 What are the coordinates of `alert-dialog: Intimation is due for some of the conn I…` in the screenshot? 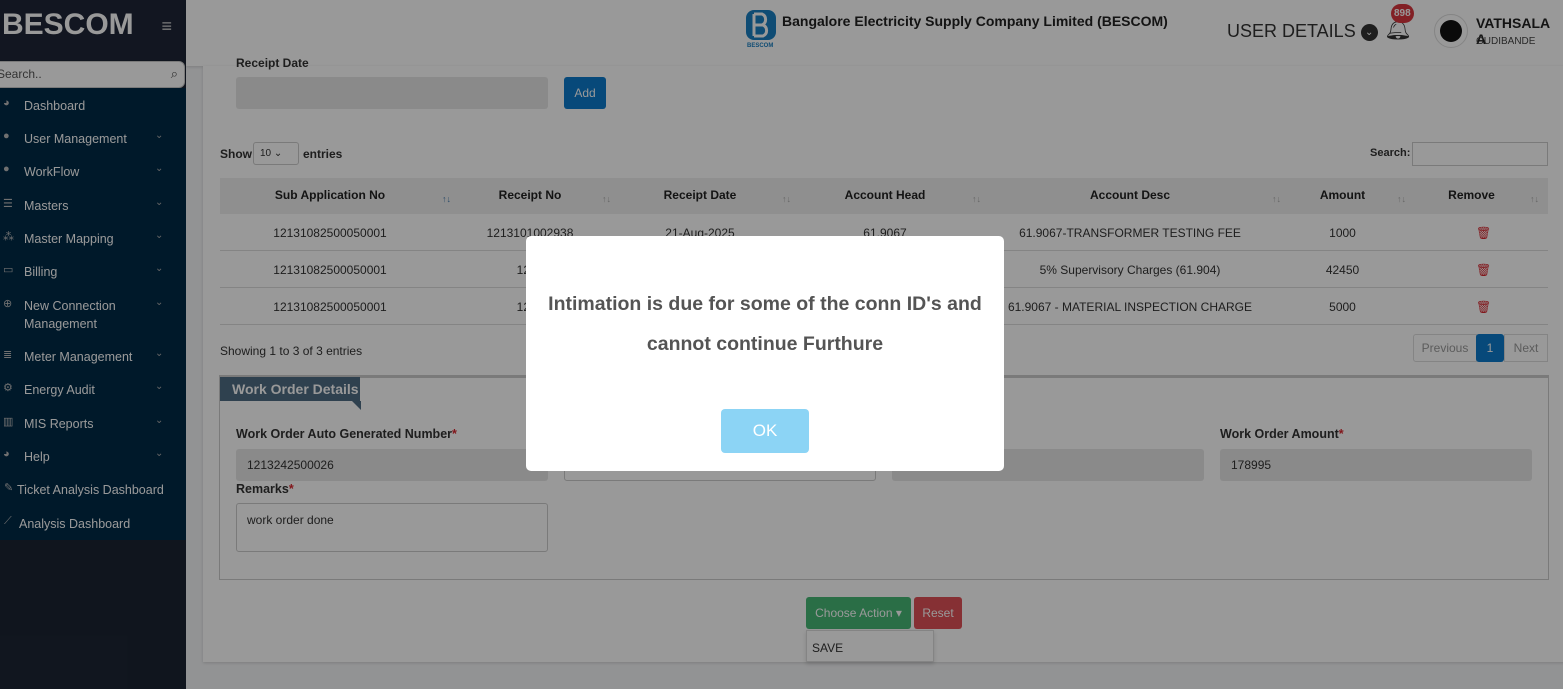 It's located at (765, 353).